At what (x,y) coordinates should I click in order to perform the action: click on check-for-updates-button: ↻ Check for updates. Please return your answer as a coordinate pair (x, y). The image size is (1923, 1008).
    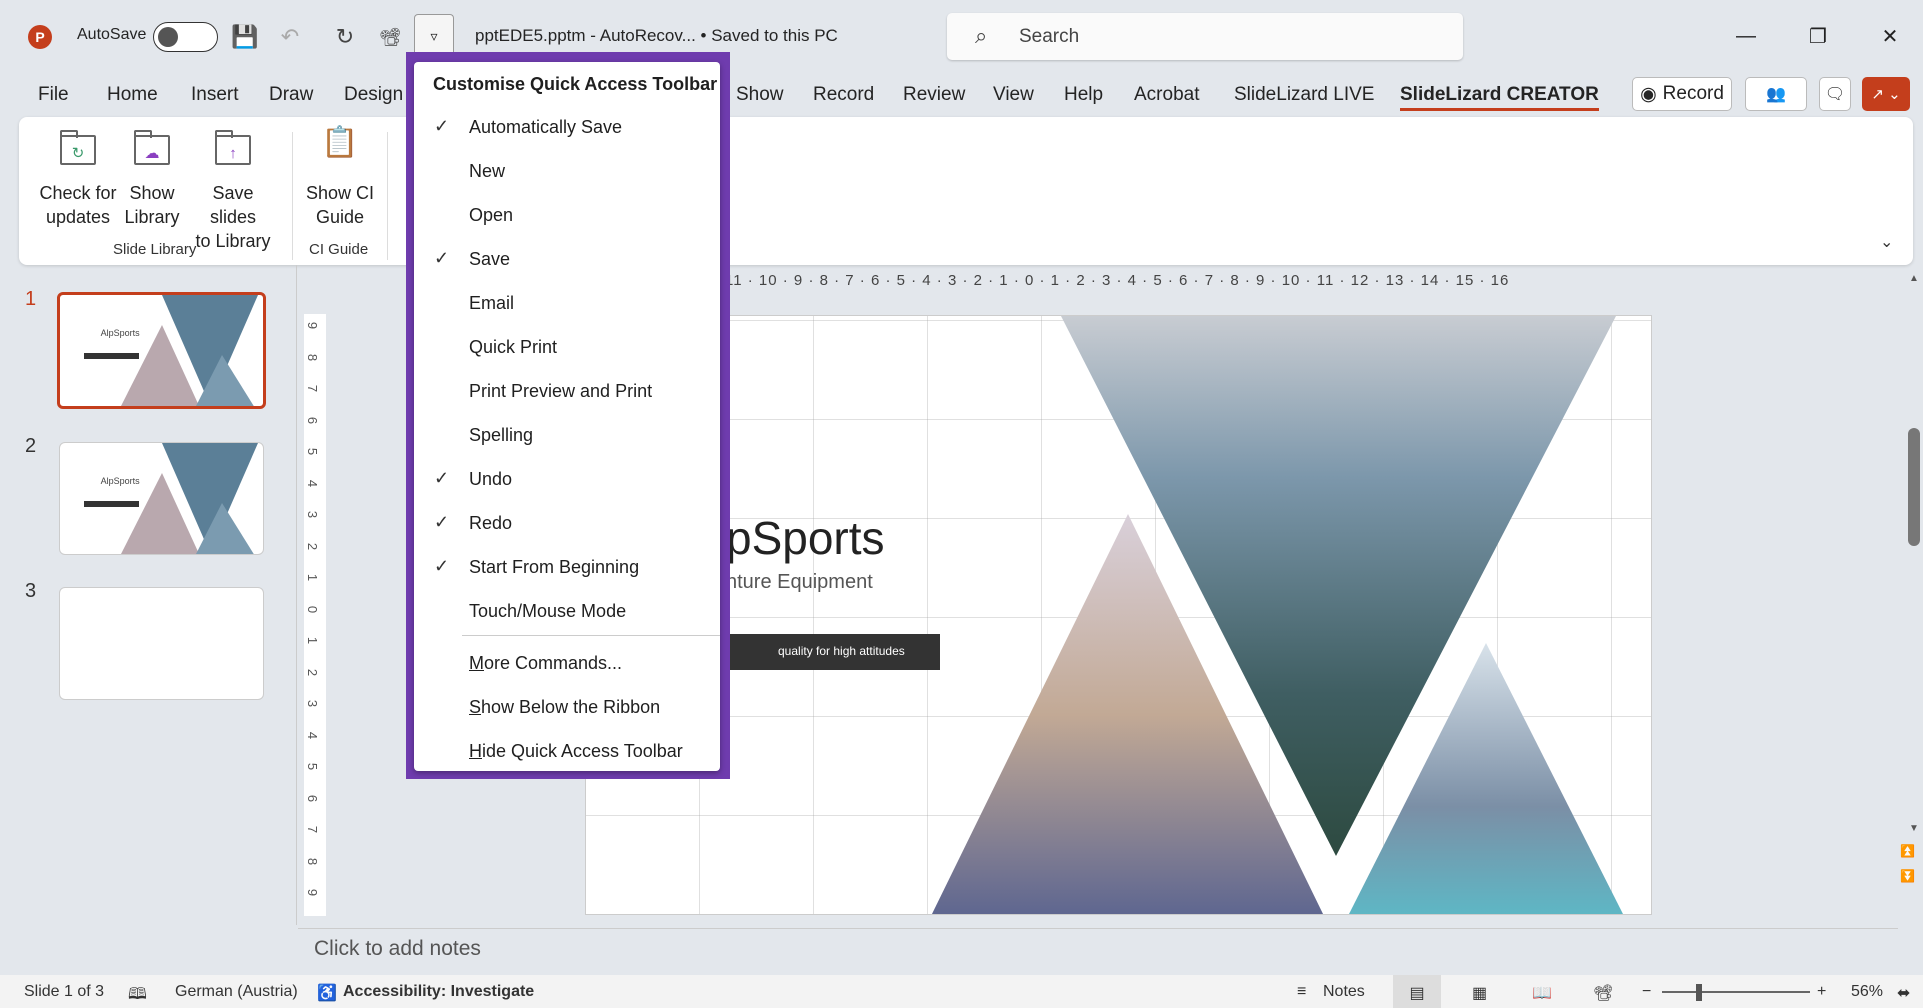
    Looking at the image, I should click on (78, 179).